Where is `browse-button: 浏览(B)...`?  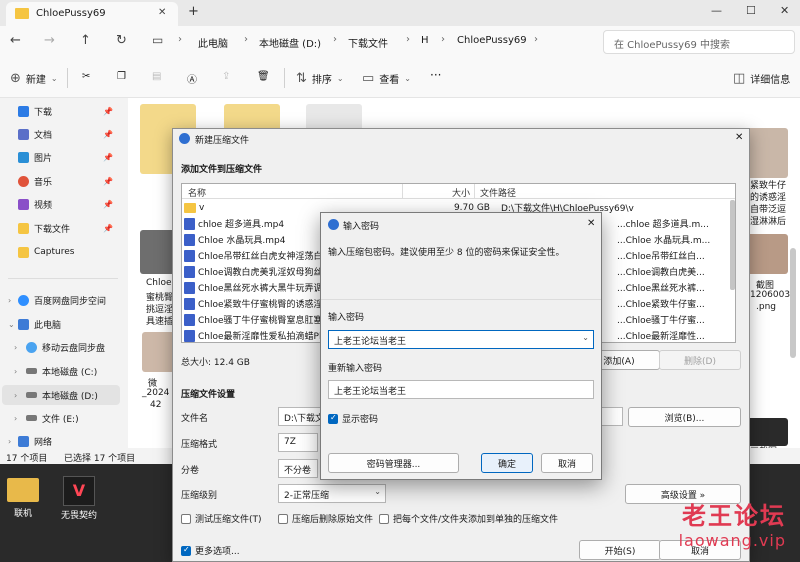 browse-button: 浏览(B)... is located at coordinates (684, 417).